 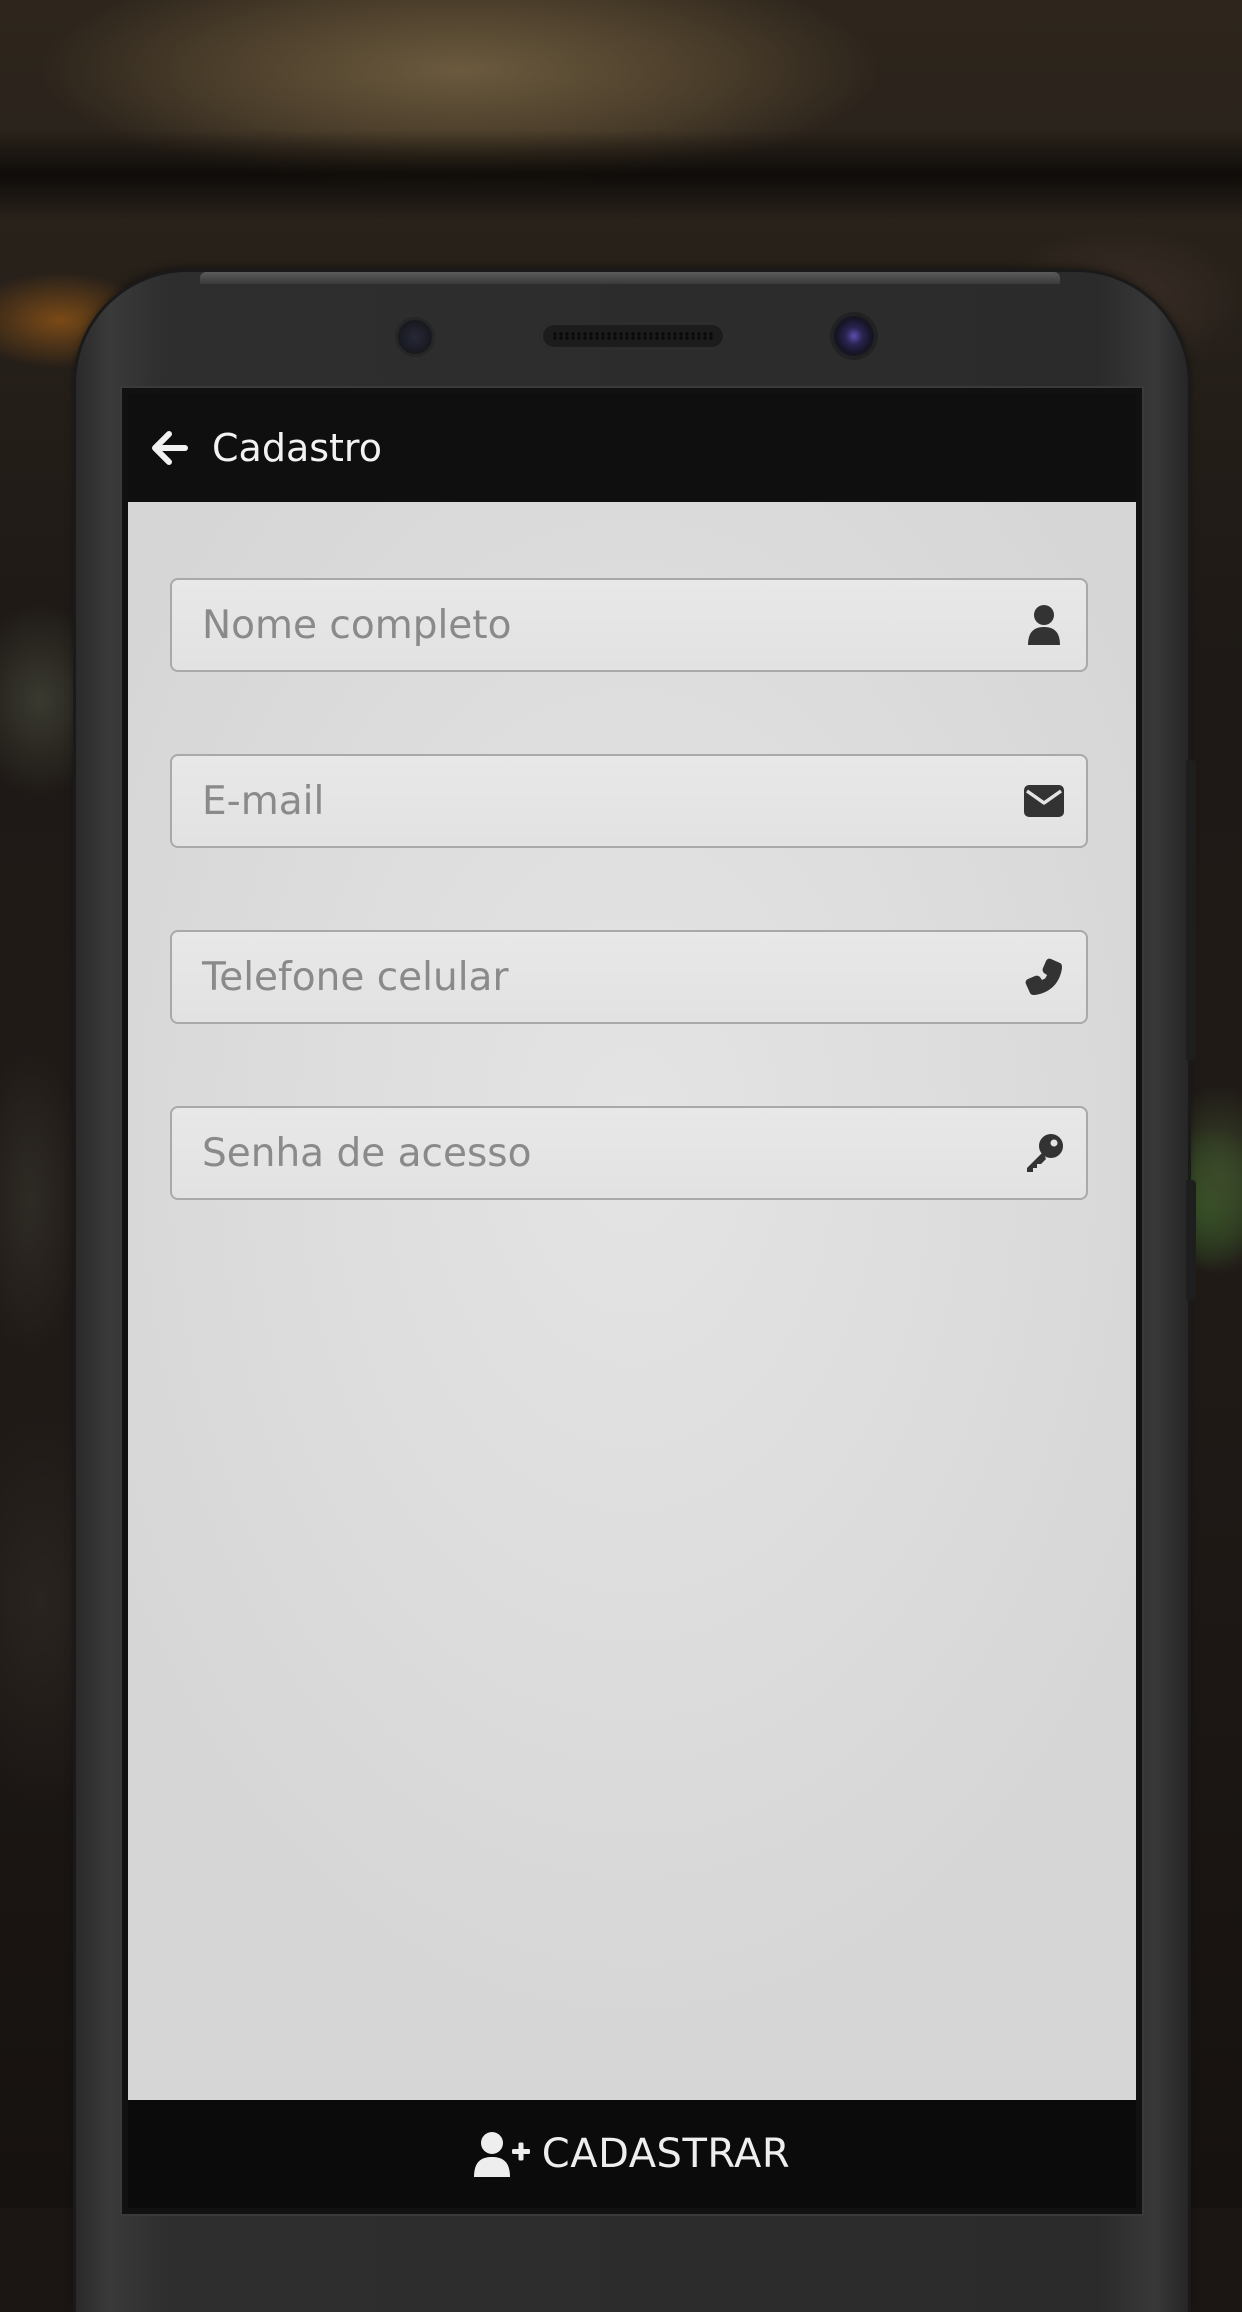 I want to click on user-plus-icon, so click(x=502, y=2154).